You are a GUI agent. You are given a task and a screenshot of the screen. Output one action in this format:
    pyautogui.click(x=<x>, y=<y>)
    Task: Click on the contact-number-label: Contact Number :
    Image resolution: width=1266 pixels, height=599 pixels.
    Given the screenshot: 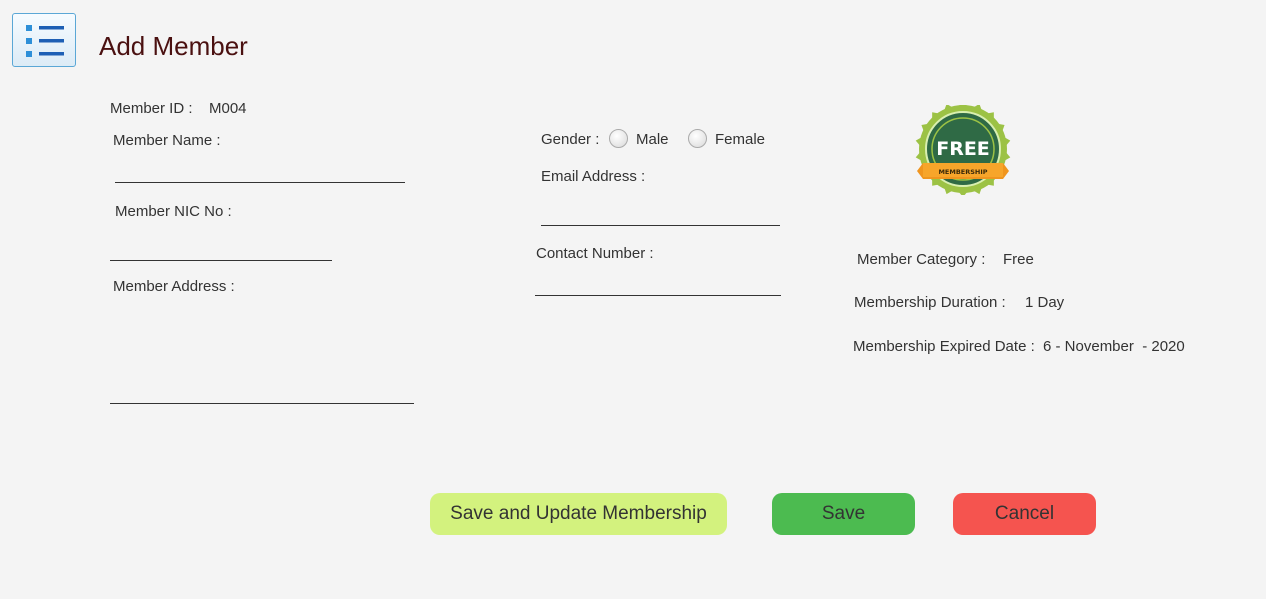 What is the action you would take?
    pyautogui.click(x=595, y=253)
    